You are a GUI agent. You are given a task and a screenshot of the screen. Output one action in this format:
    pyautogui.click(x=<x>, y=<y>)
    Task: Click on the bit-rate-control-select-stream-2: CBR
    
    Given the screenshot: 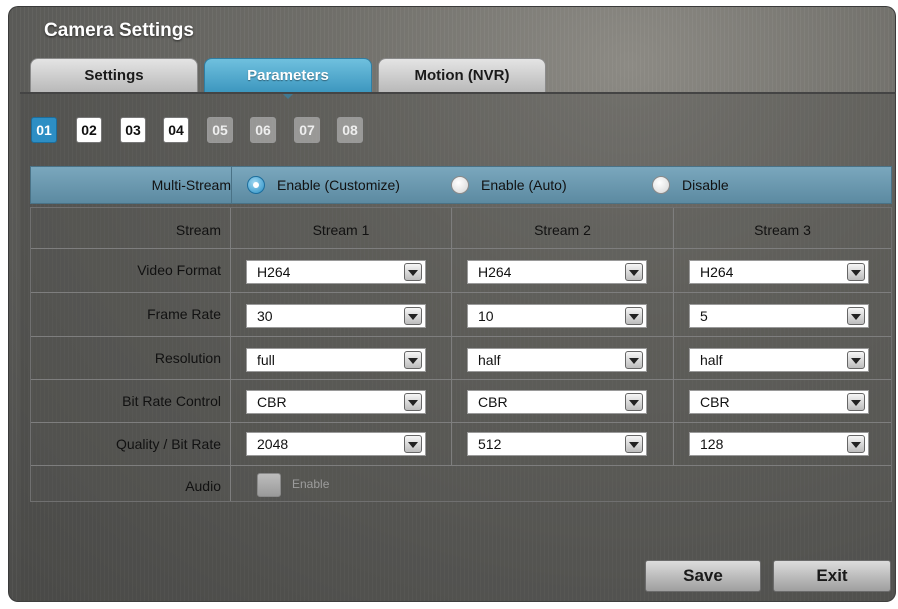 What is the action you would take?
    pyautogui.click(x=557, y=402)
    